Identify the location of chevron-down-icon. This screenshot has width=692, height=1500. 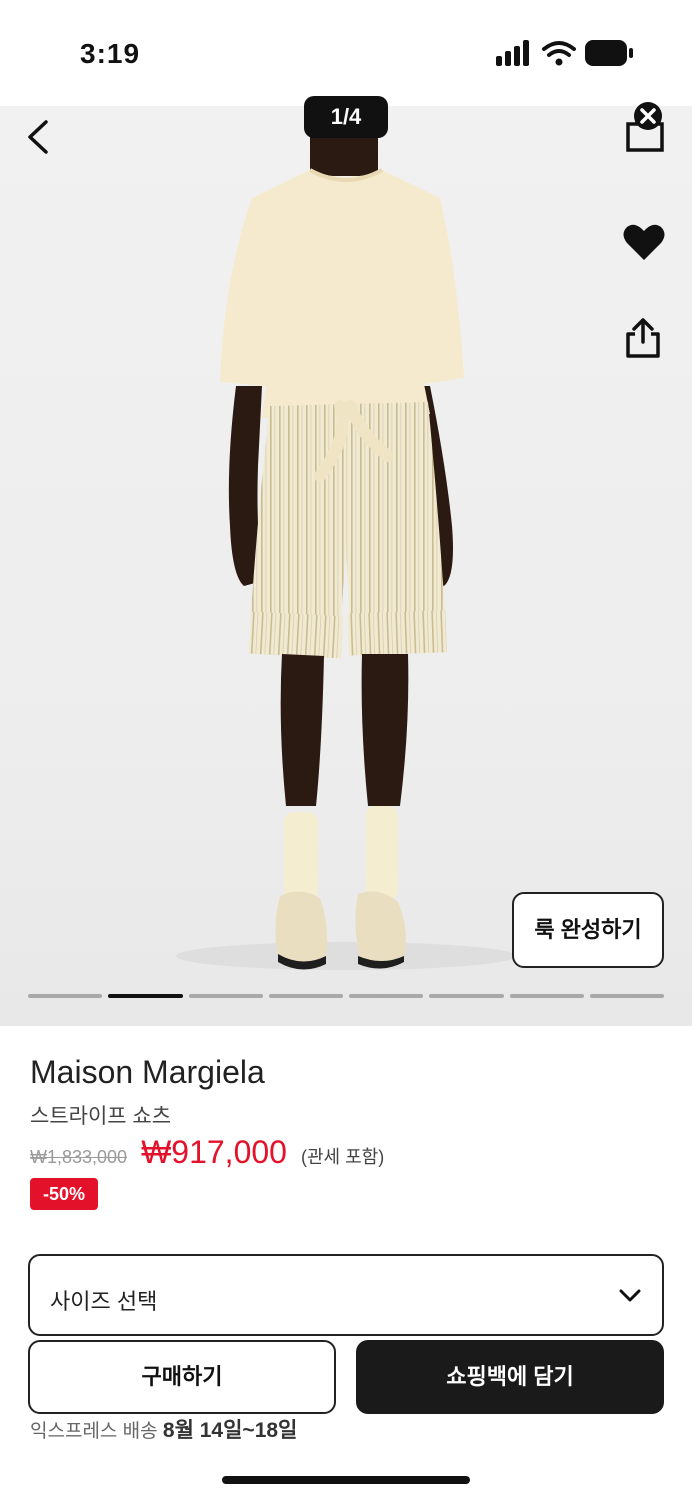
(630, 1295).